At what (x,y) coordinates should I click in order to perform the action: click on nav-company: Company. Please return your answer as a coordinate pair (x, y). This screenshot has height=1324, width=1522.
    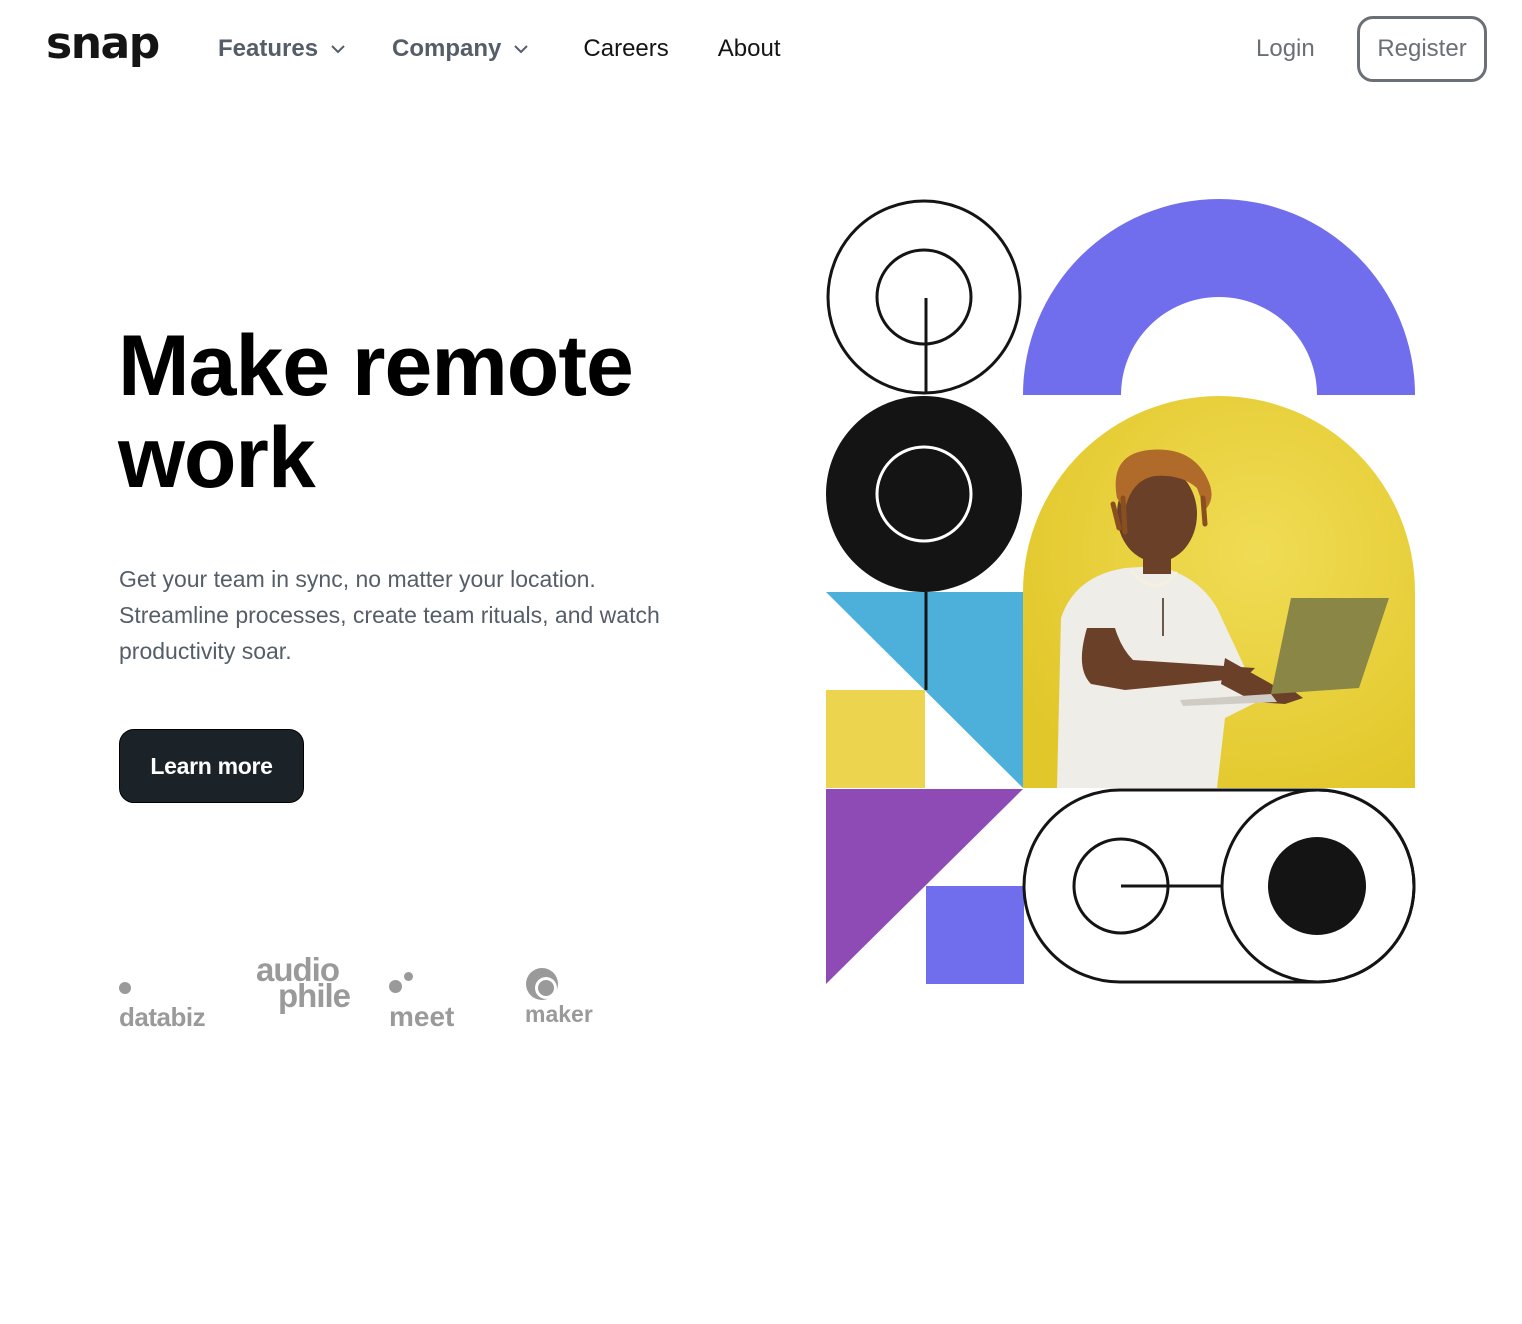
    Looking at the image, I should click on (460, 49).